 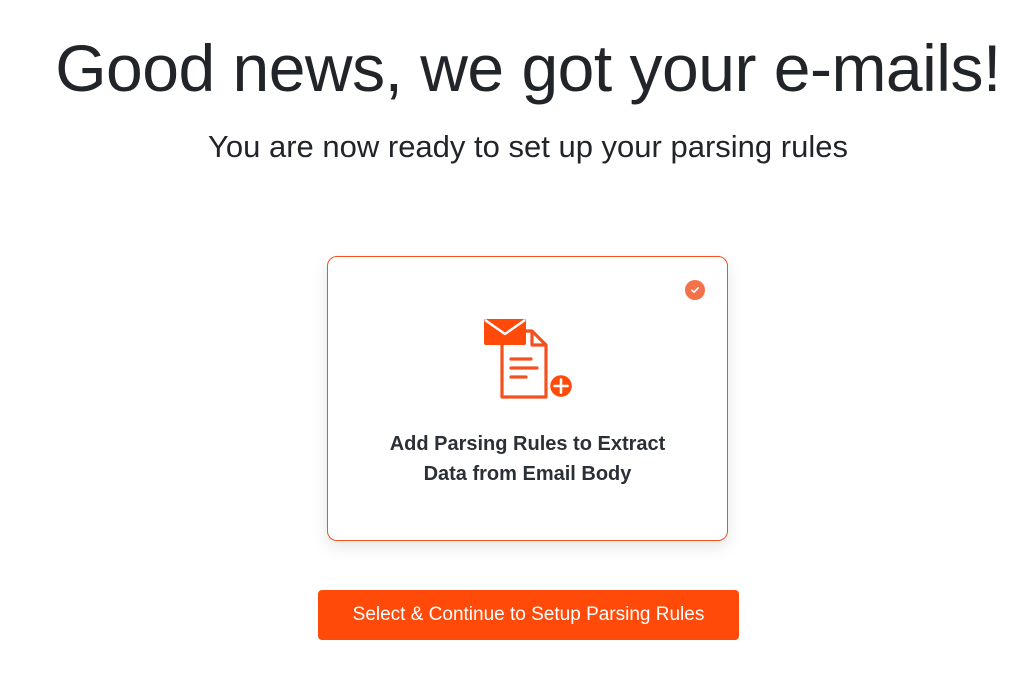 I want to click on continue-button: Select & Continue to Setup Parsing Rules, so click(x=528, y=615).